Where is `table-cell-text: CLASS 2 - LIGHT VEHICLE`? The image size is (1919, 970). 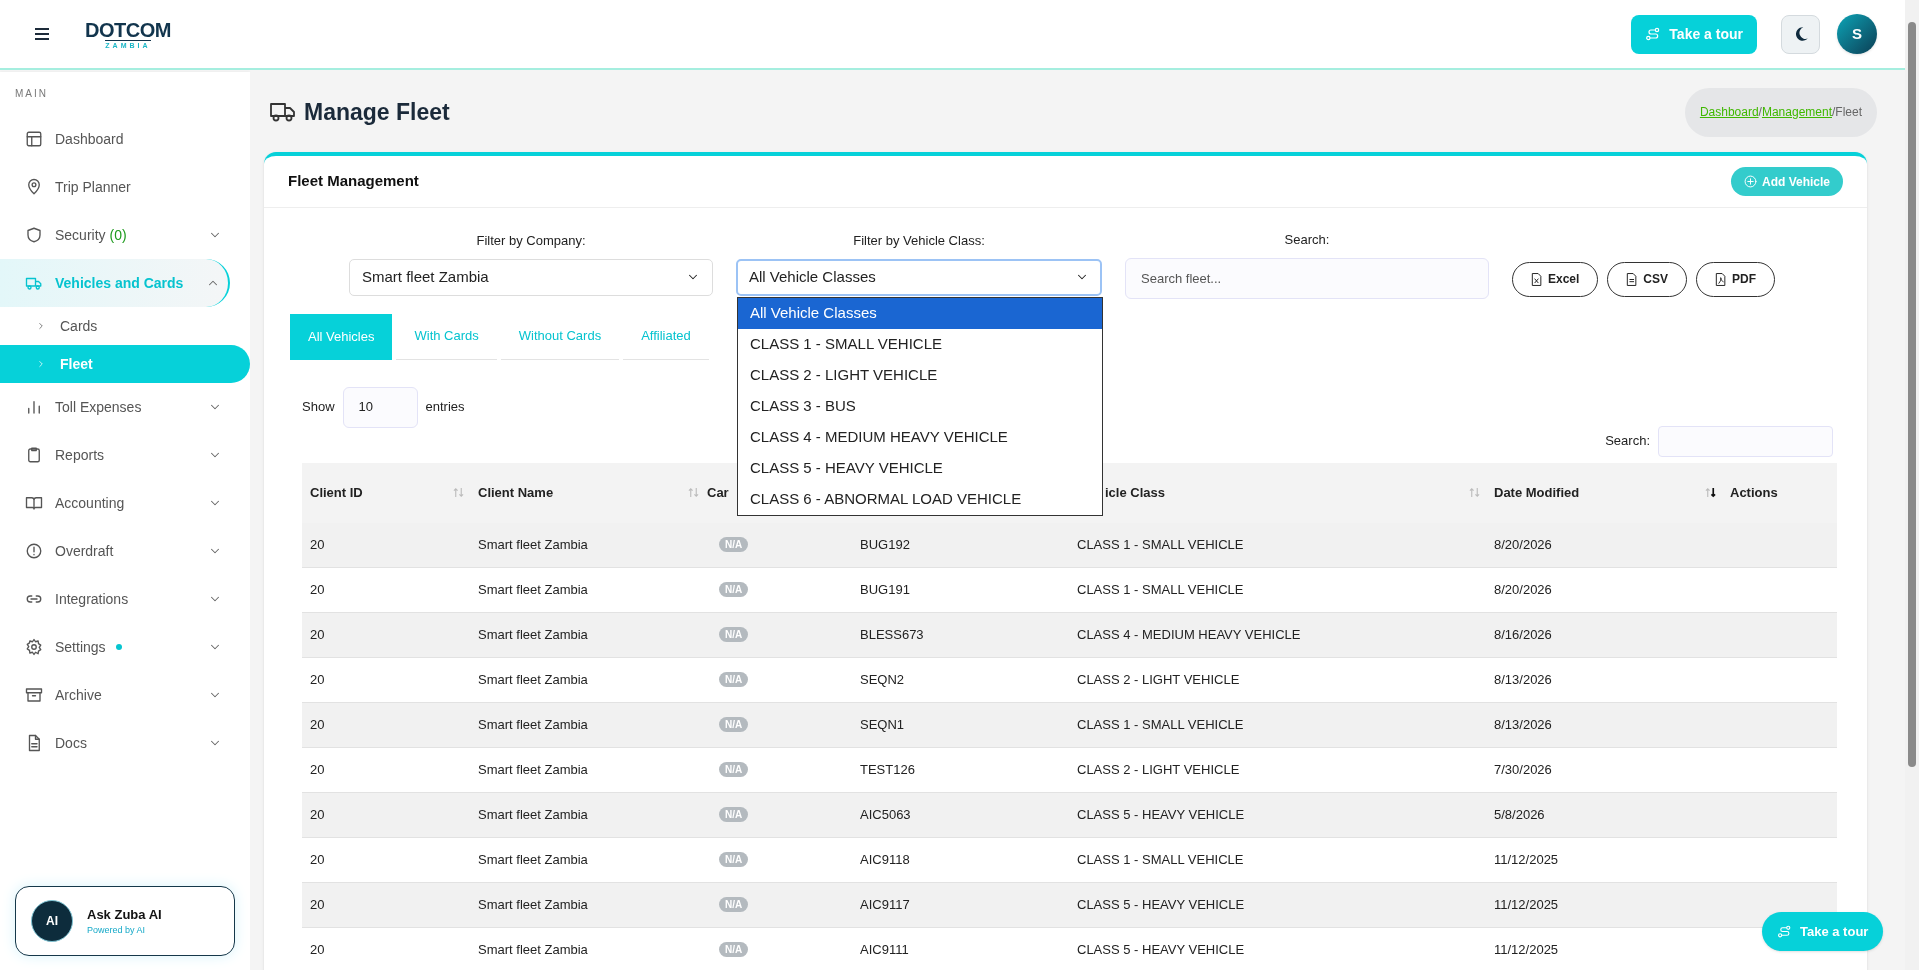
table-cell-text: CLASS 2 - LIGHT VEHICLE is located at coordinates (1158, 769).